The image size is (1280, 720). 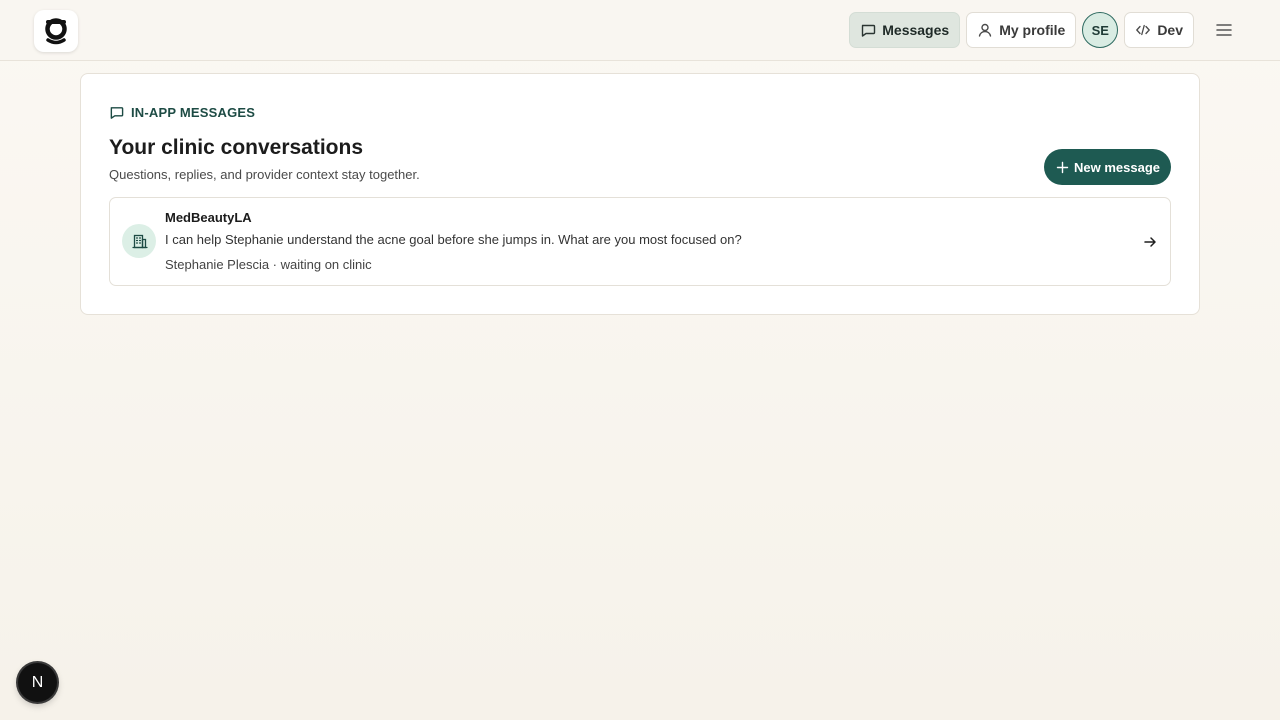 What do you see at coordinates (208, 217) in the screenshot?
I see `conversation-clinic-name: MedBeautyLA` at bounding box center [208, 217].